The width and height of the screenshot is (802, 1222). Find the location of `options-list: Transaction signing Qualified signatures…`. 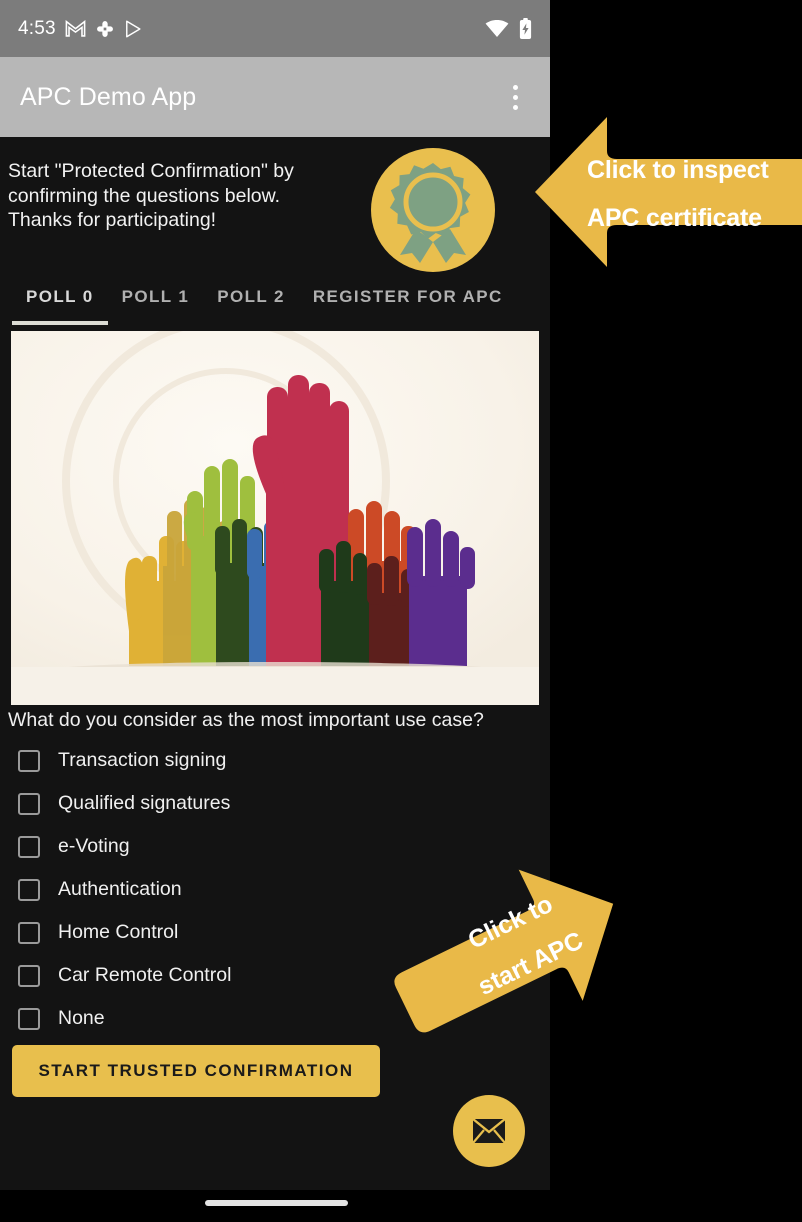

options-list: Transaction signing Qualified signatures… is located at coordinates (218, 889).